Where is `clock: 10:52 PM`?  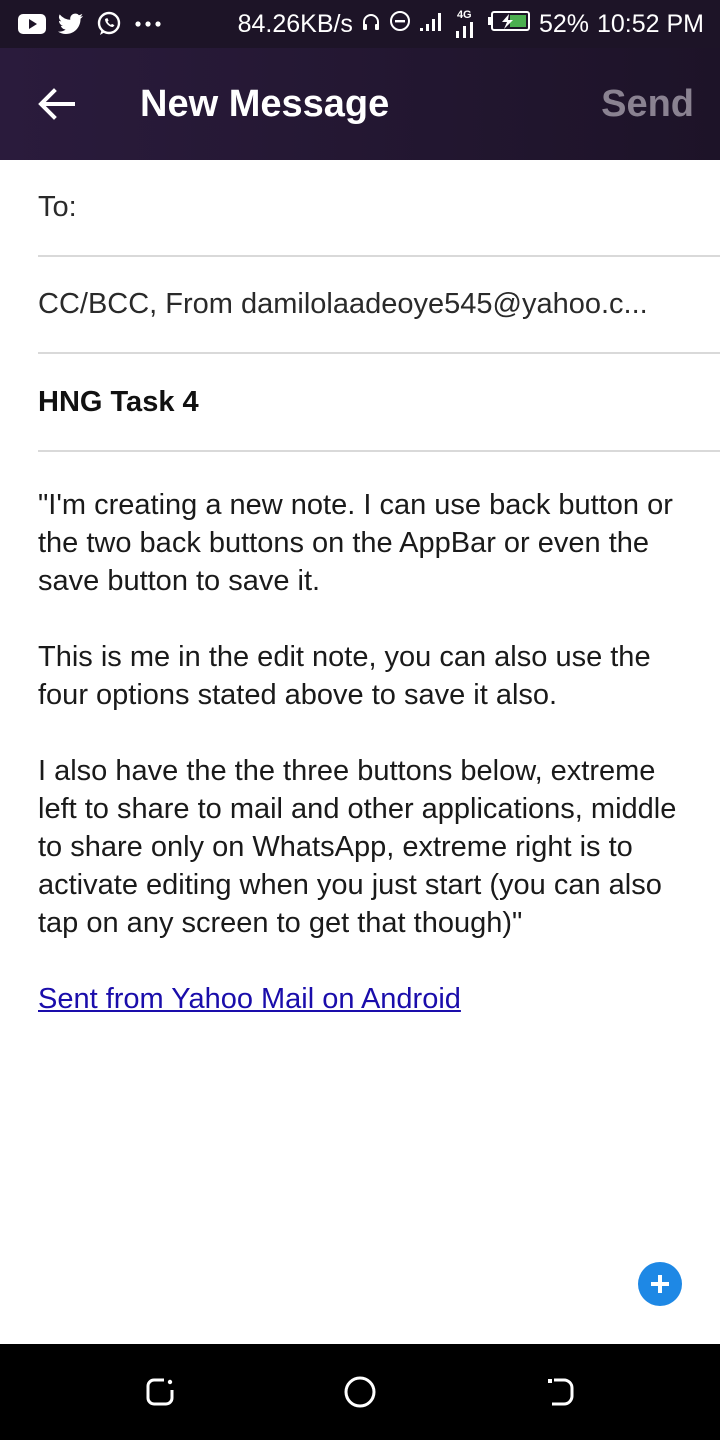
clock: 10:52 PM is located at coordinates (650, 23).